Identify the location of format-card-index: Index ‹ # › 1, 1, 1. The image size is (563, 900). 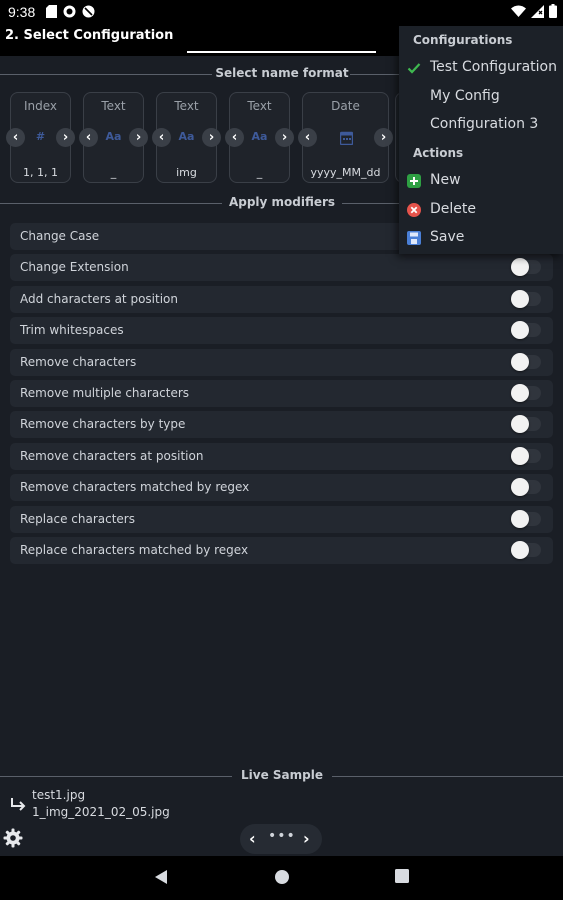
(40, 137).